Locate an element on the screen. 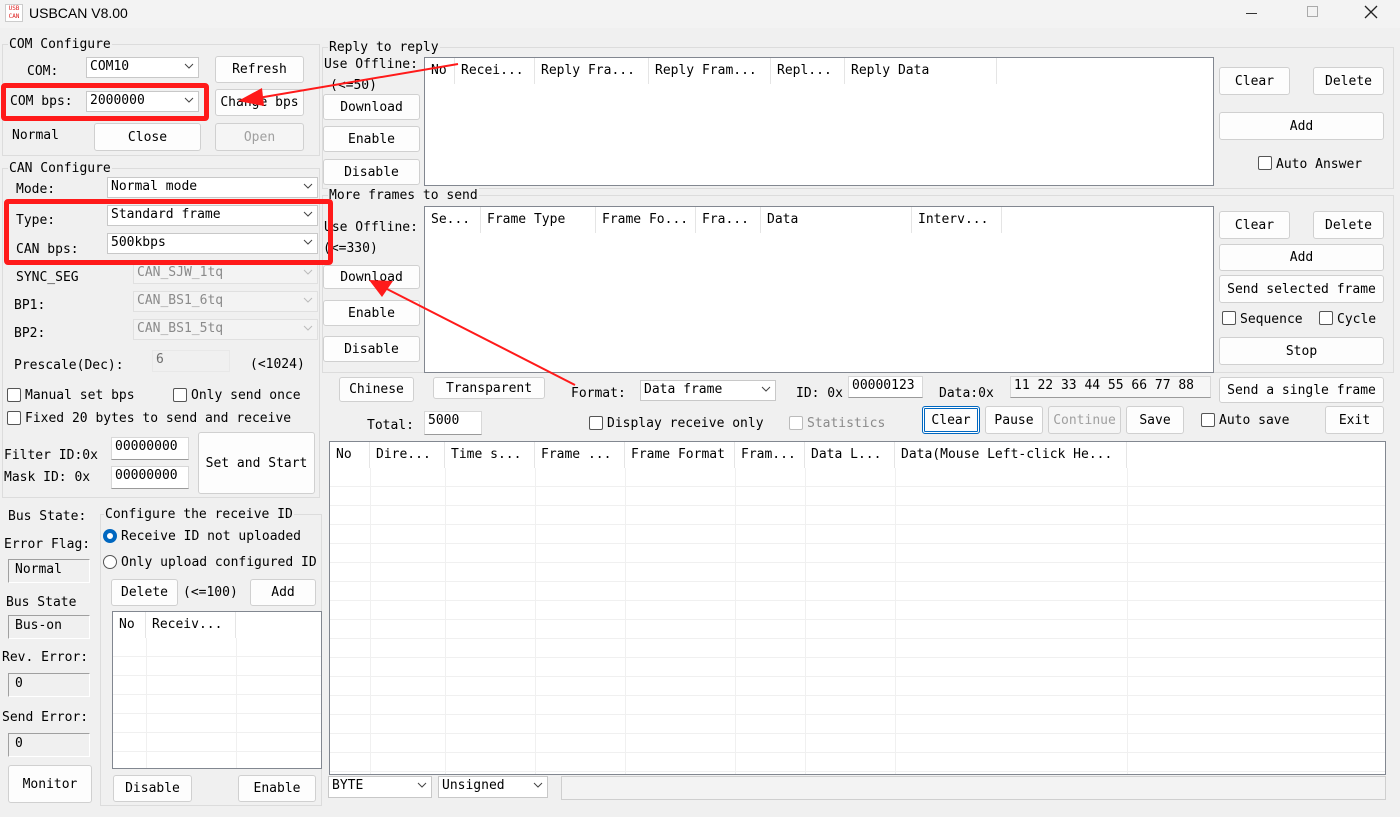 This screenshot has height=817, width=1400. auto-answer-checkbox is located at coordinates (1265, 163).